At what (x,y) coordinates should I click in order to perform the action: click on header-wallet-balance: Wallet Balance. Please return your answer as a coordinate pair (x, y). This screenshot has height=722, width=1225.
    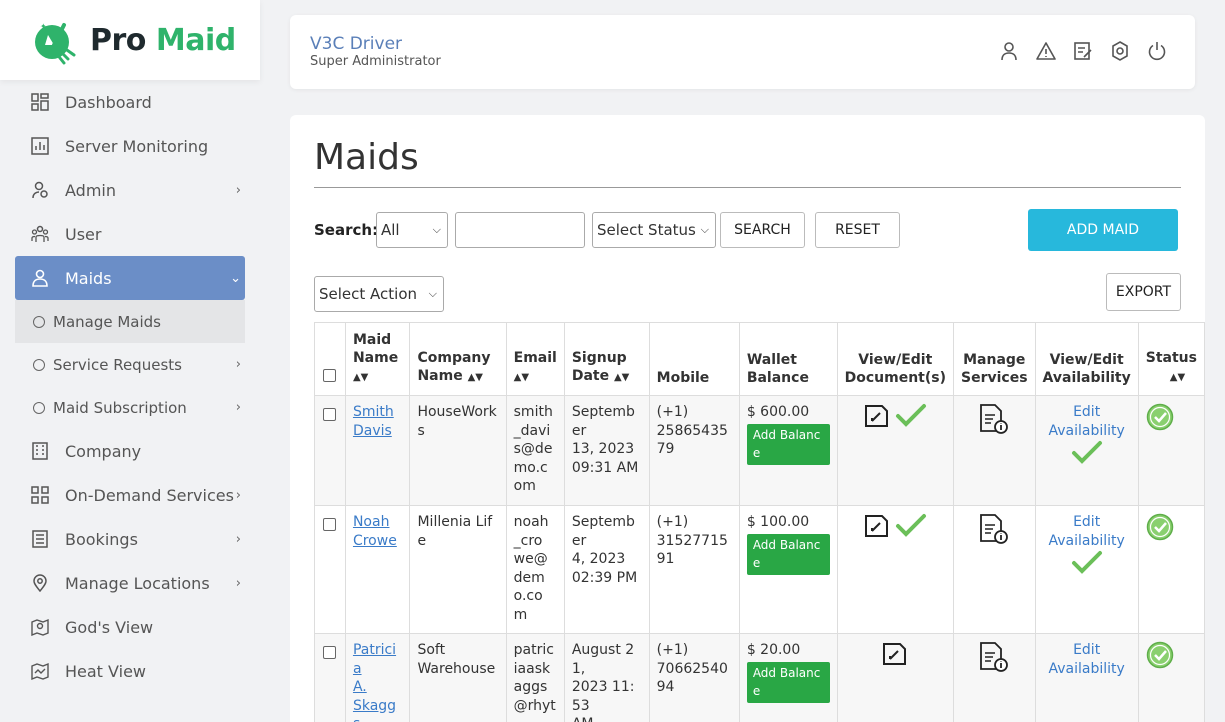
    Looking at the image, I should click on (788, 359).